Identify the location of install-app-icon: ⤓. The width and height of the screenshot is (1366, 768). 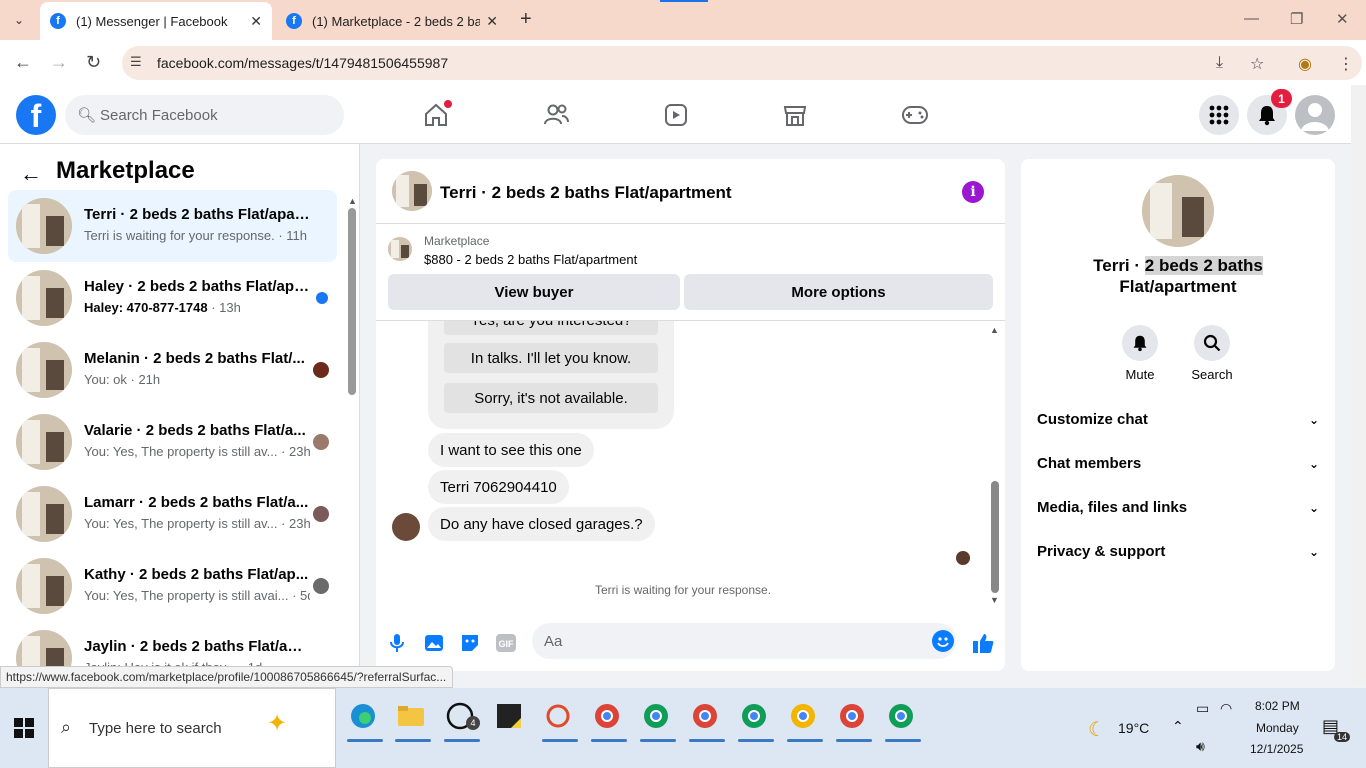
(1219, 63).